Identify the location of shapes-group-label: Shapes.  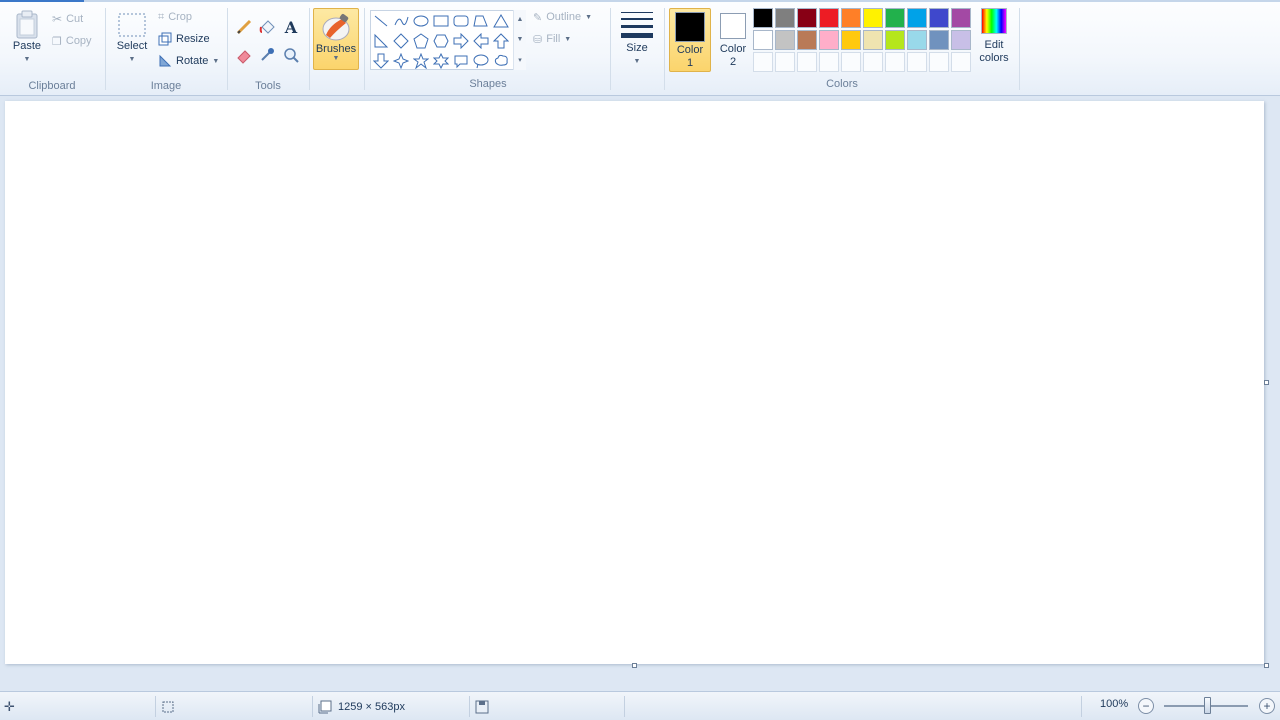
(488, 84).